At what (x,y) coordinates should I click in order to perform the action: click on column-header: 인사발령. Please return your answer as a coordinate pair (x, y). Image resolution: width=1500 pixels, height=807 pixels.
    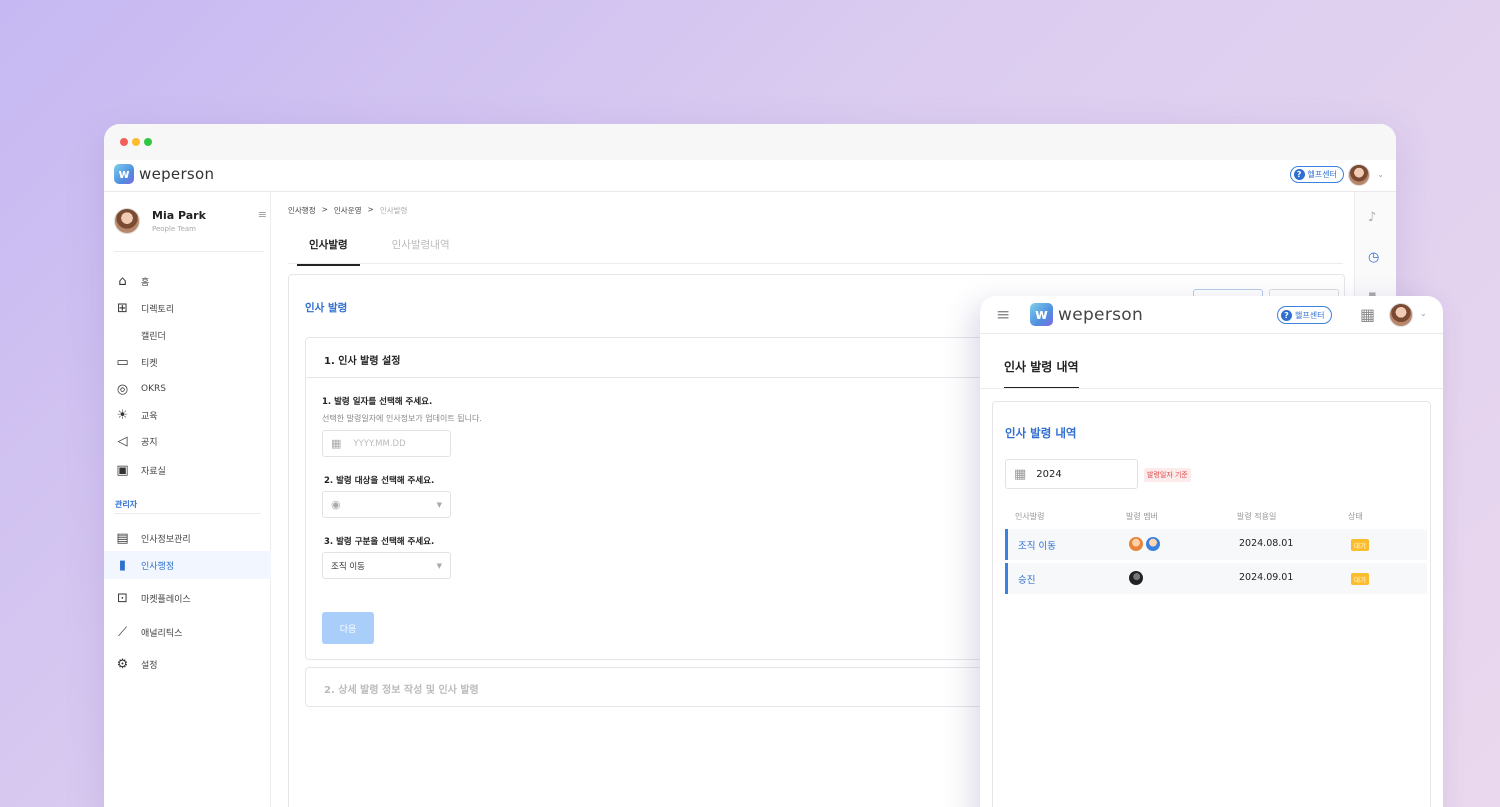
    Looking at the image, I should click on (1030, 516).